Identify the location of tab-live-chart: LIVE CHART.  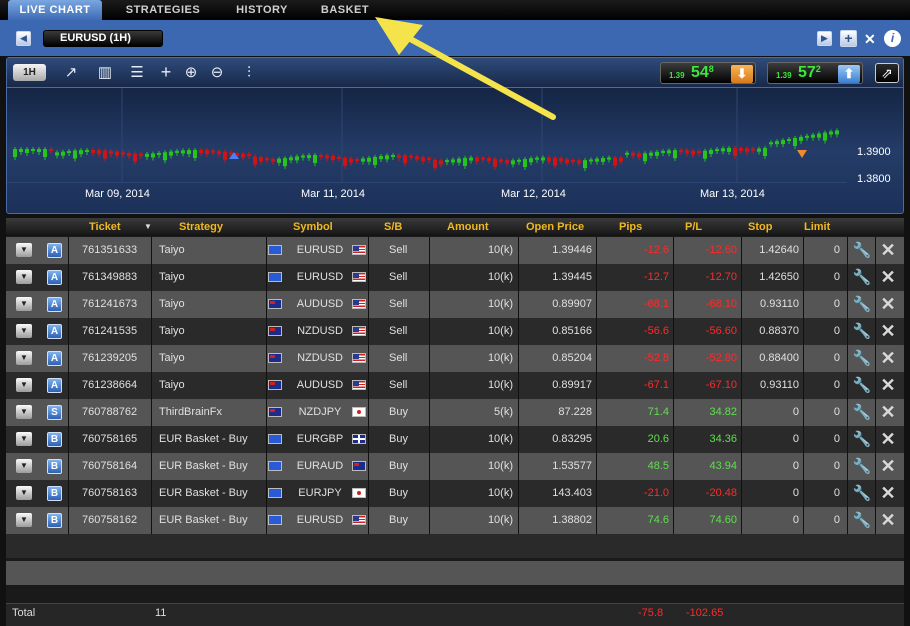
(55, 10).